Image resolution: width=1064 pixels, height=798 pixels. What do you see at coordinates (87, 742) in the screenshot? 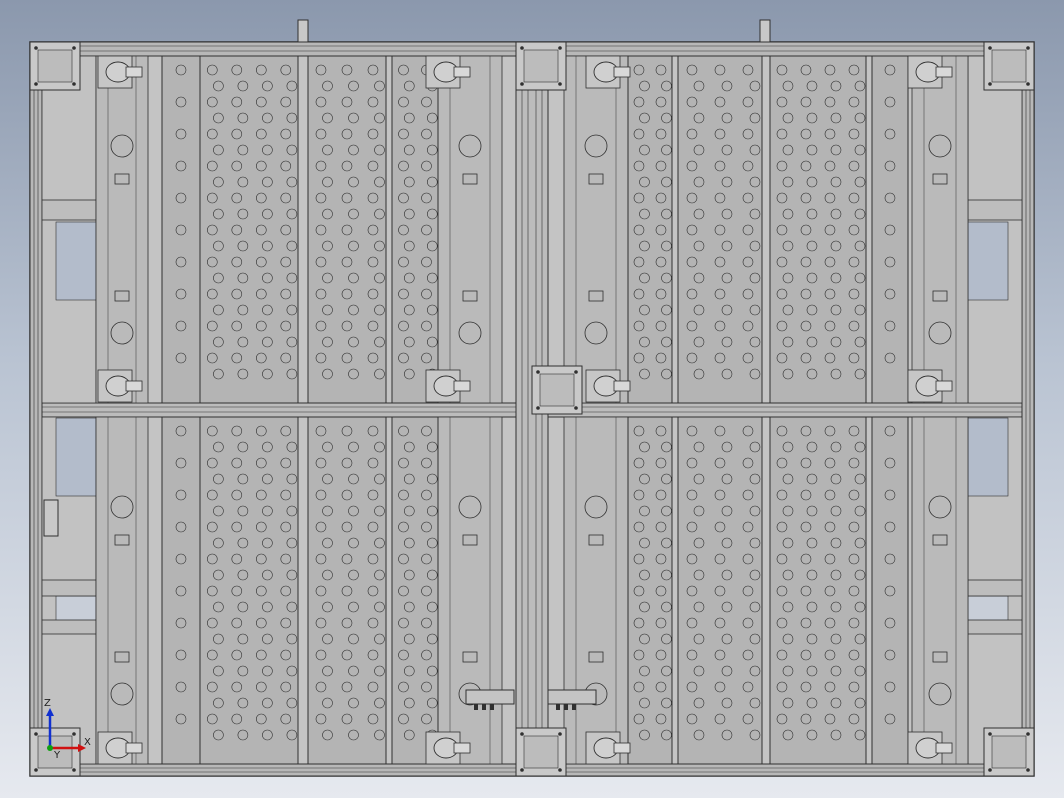
I see `triad-x-label: X` at bounding box center [87, 742].